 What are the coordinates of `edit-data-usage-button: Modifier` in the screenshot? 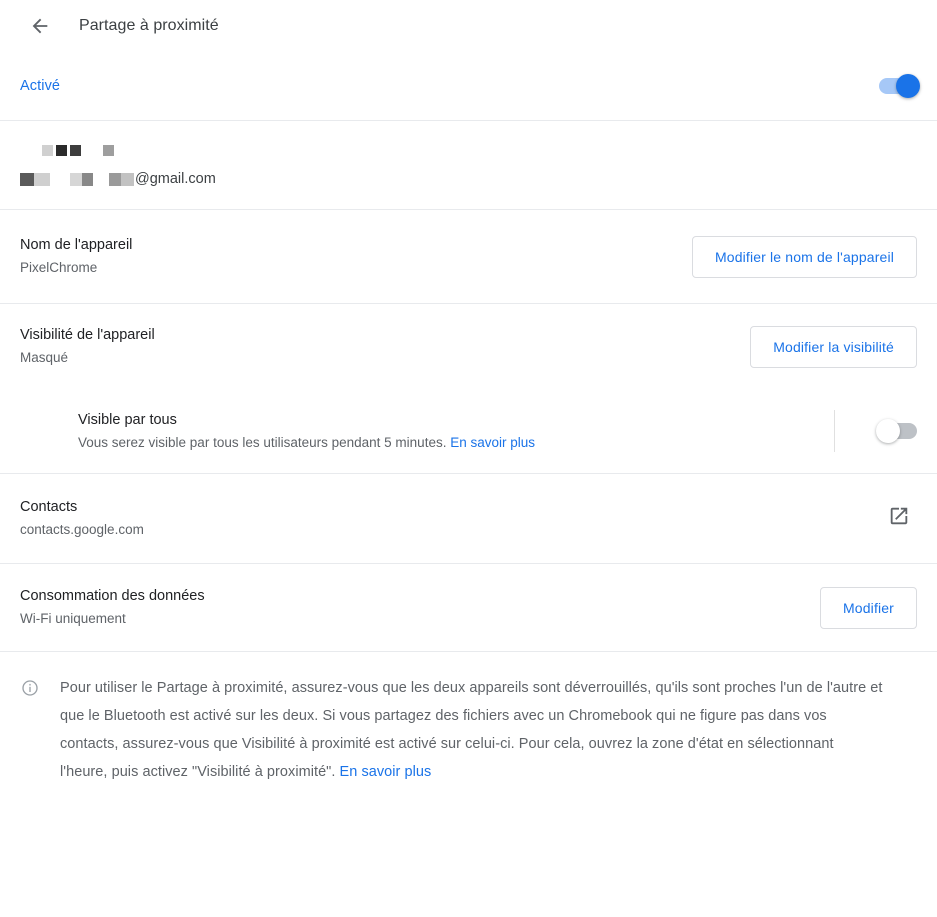 It's located at (868, 607).